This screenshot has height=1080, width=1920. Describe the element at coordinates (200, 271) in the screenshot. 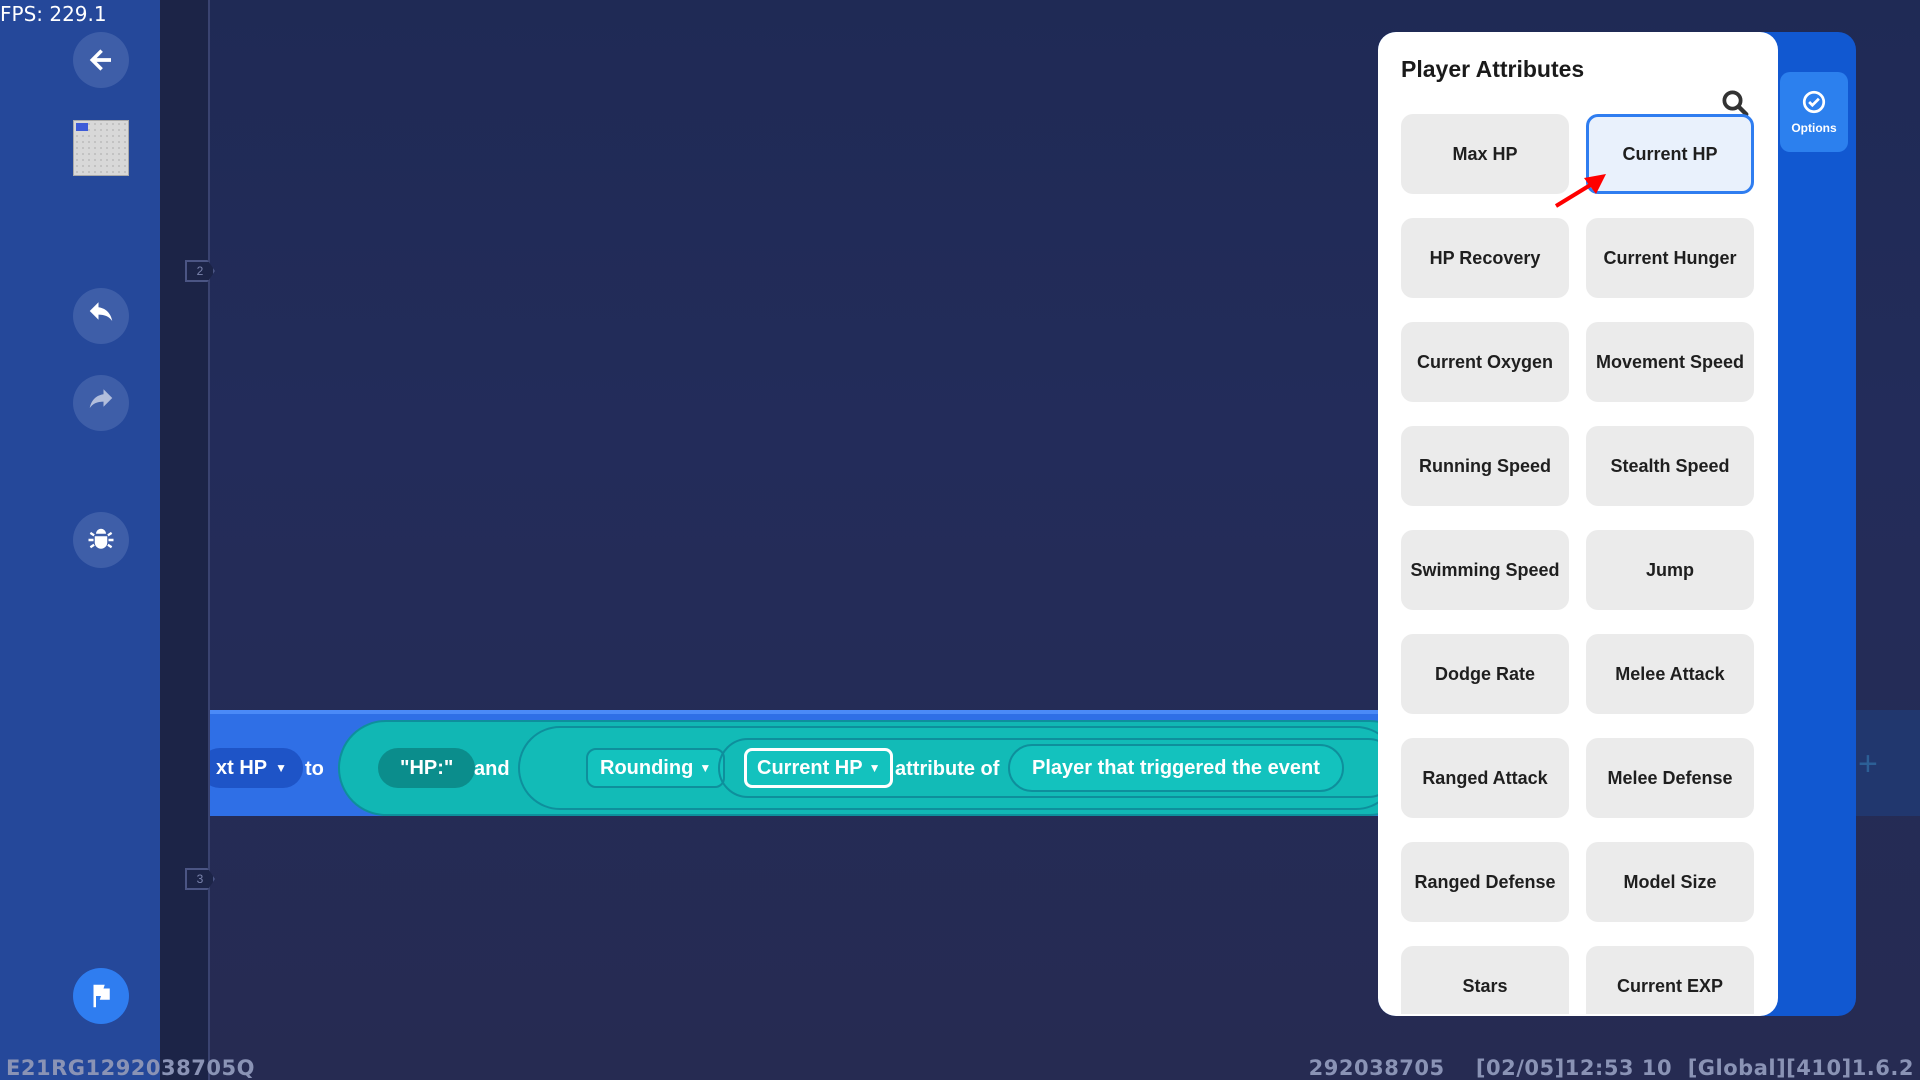

I see `line-number-2: 2` at that location.